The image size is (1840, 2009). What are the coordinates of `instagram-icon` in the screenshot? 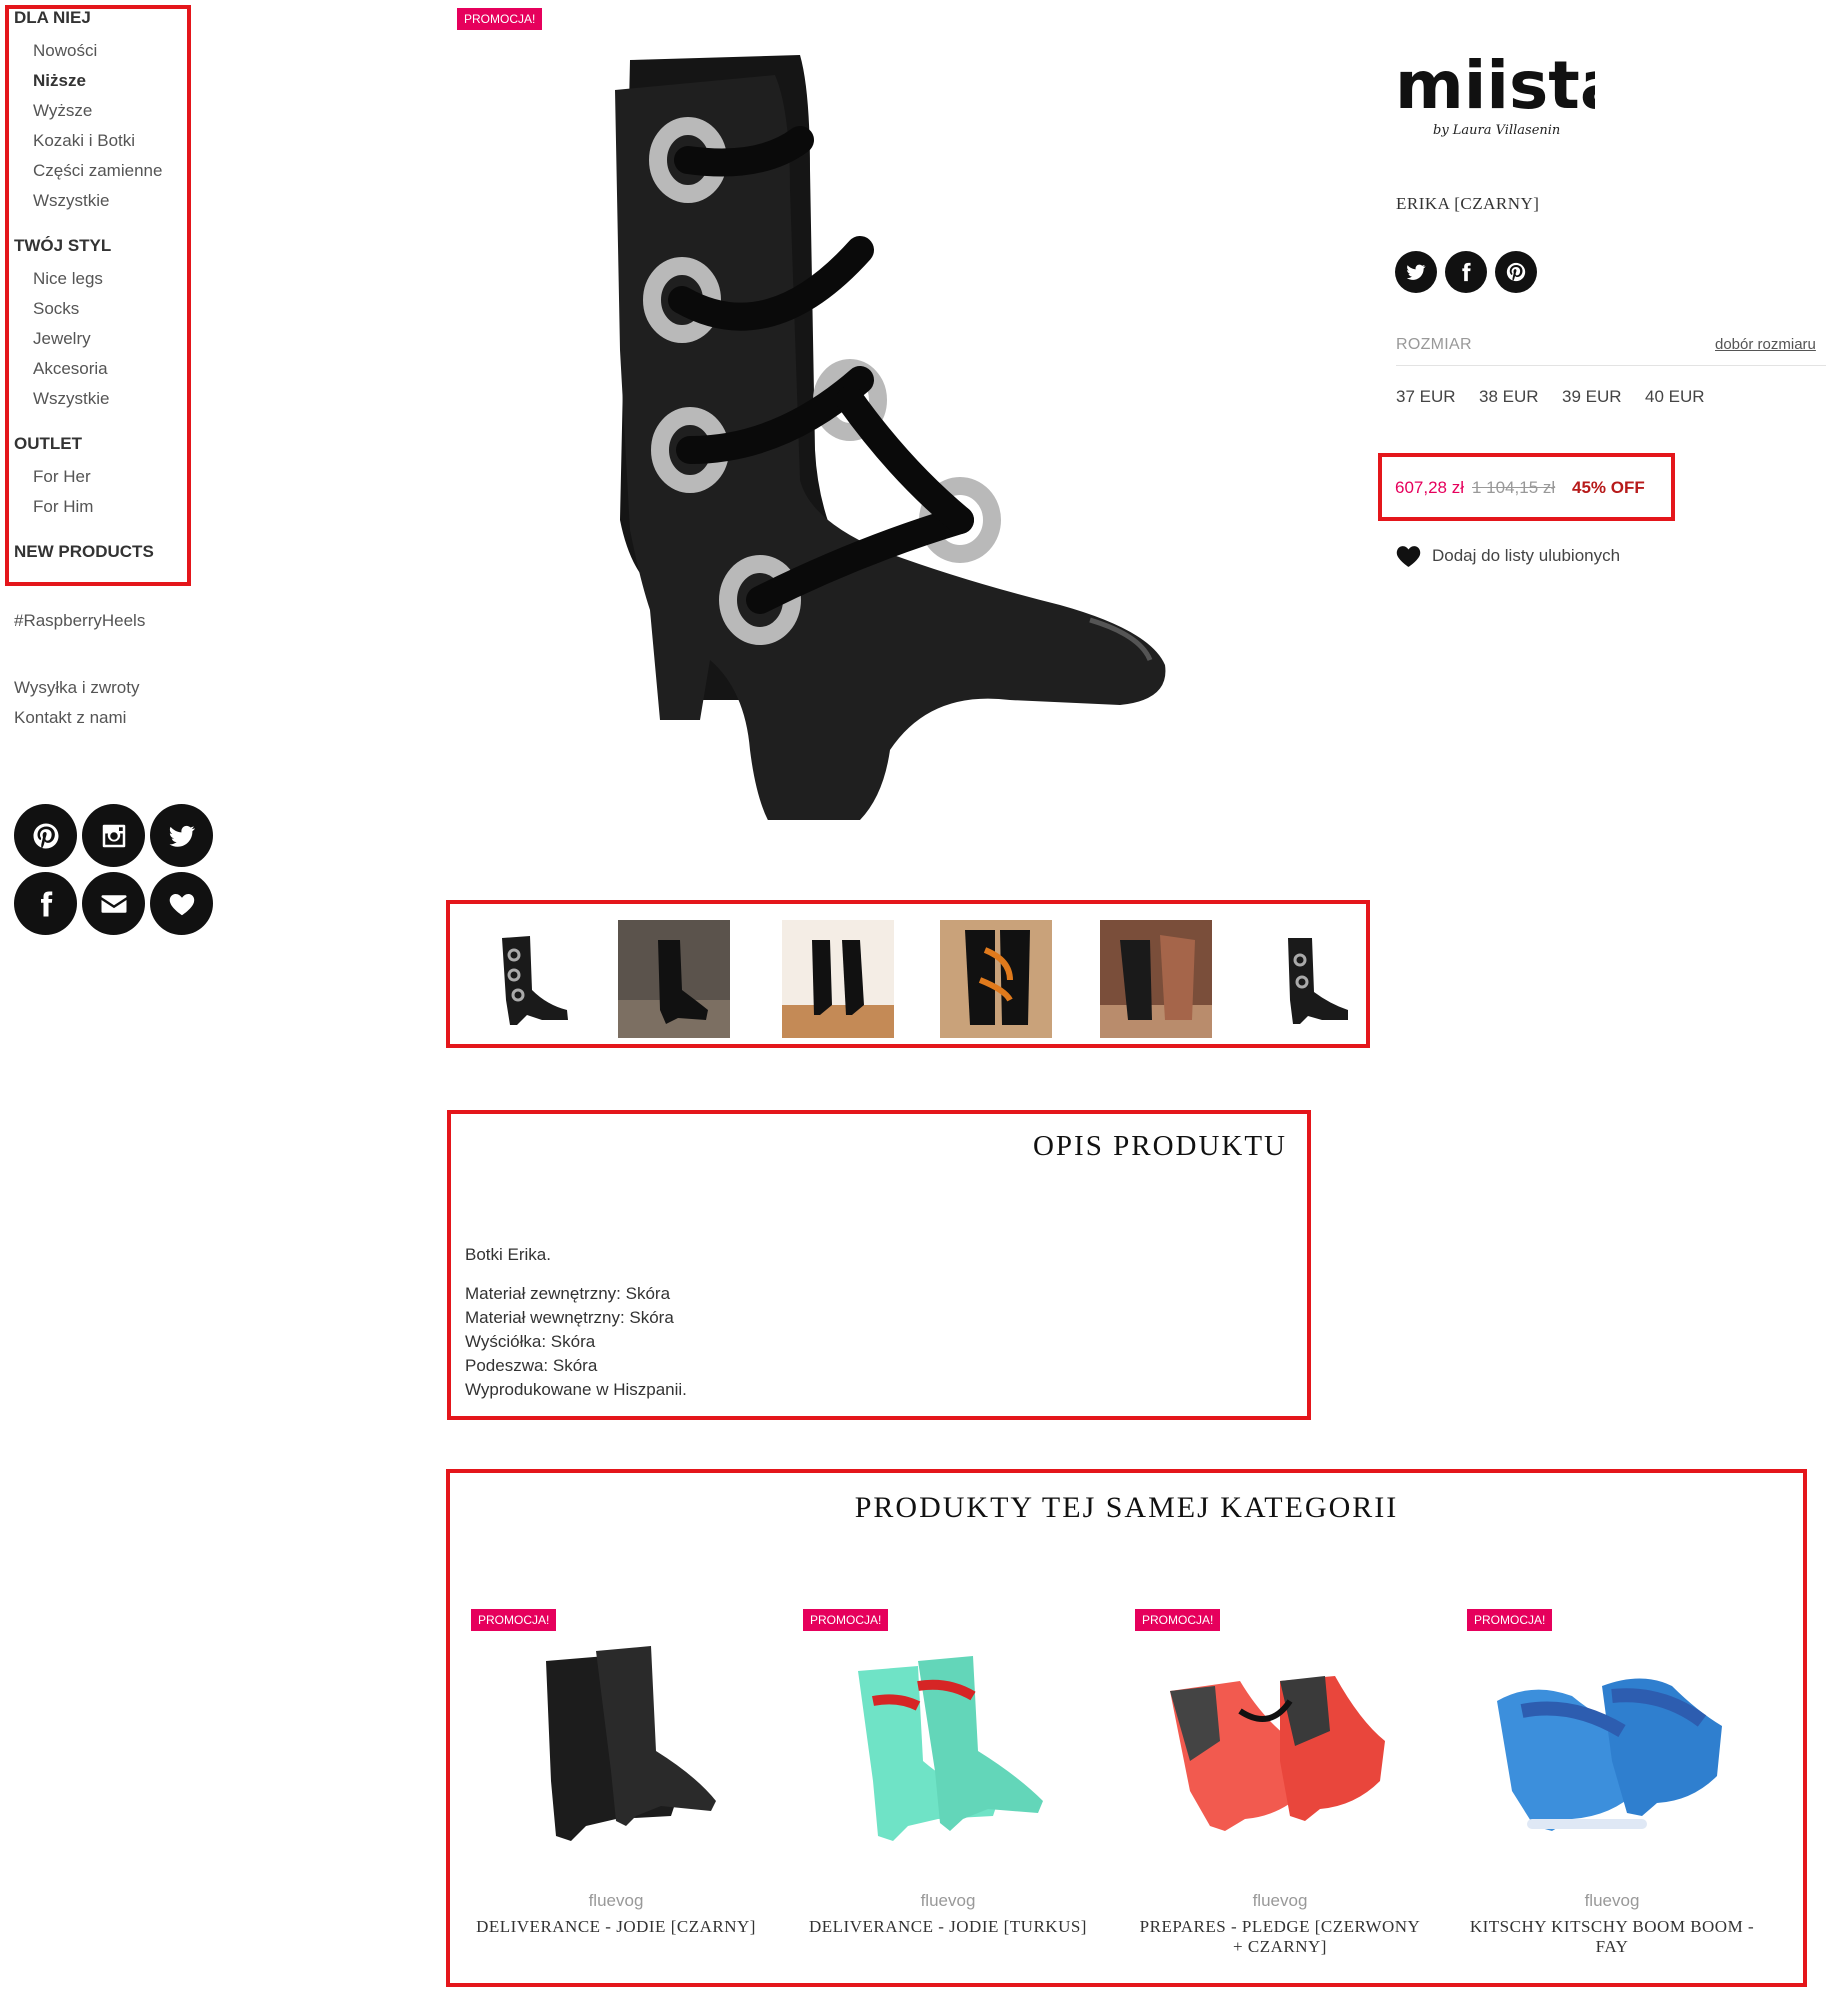 It's located at (113, 835).